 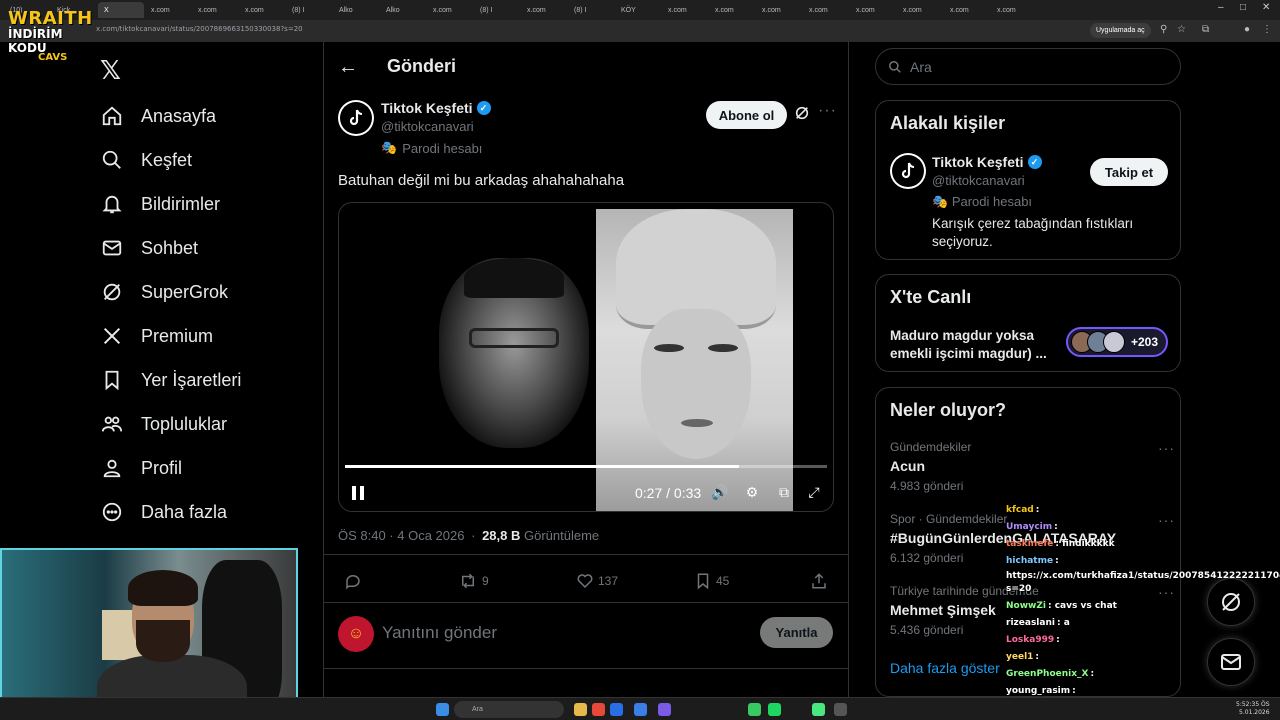 I want to click on messages-floating-button, so click(x=1231, y=662).